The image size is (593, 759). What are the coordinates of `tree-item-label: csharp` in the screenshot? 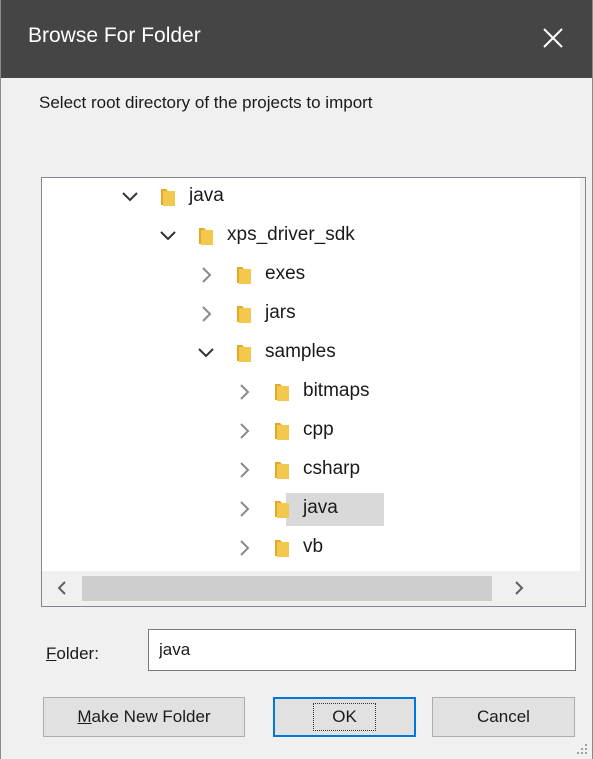 It's located at (332, 468).